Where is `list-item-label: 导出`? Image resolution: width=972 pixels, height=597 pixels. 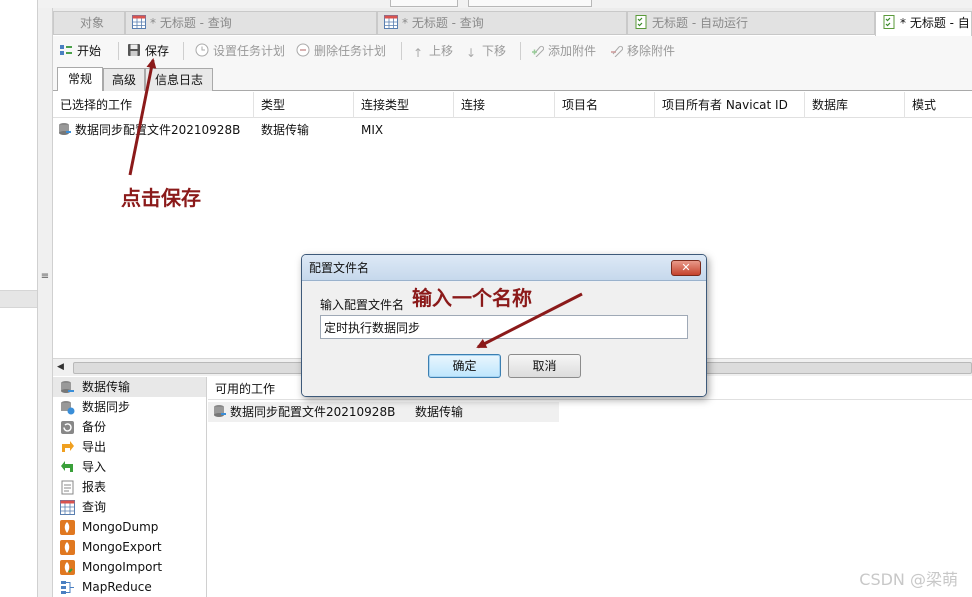
list-item-label: 导出 is located at coordinates (94, 447).